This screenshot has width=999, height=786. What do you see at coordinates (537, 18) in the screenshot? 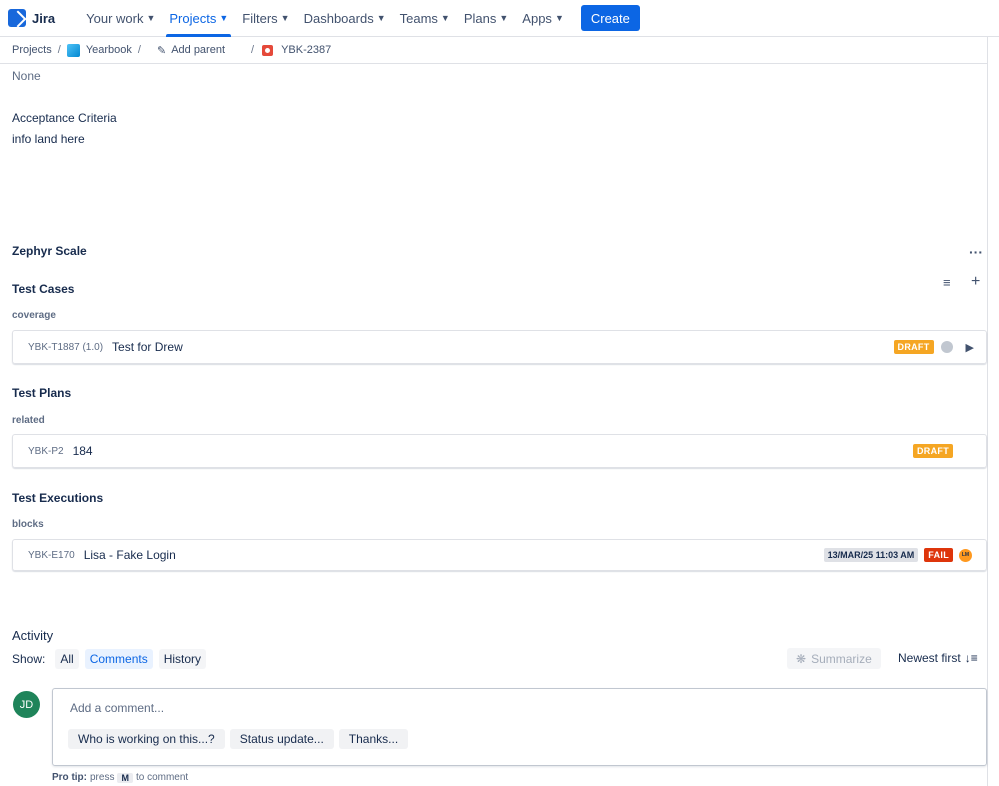
I see `nav-label: Apps` at bounding box center [537, 18].